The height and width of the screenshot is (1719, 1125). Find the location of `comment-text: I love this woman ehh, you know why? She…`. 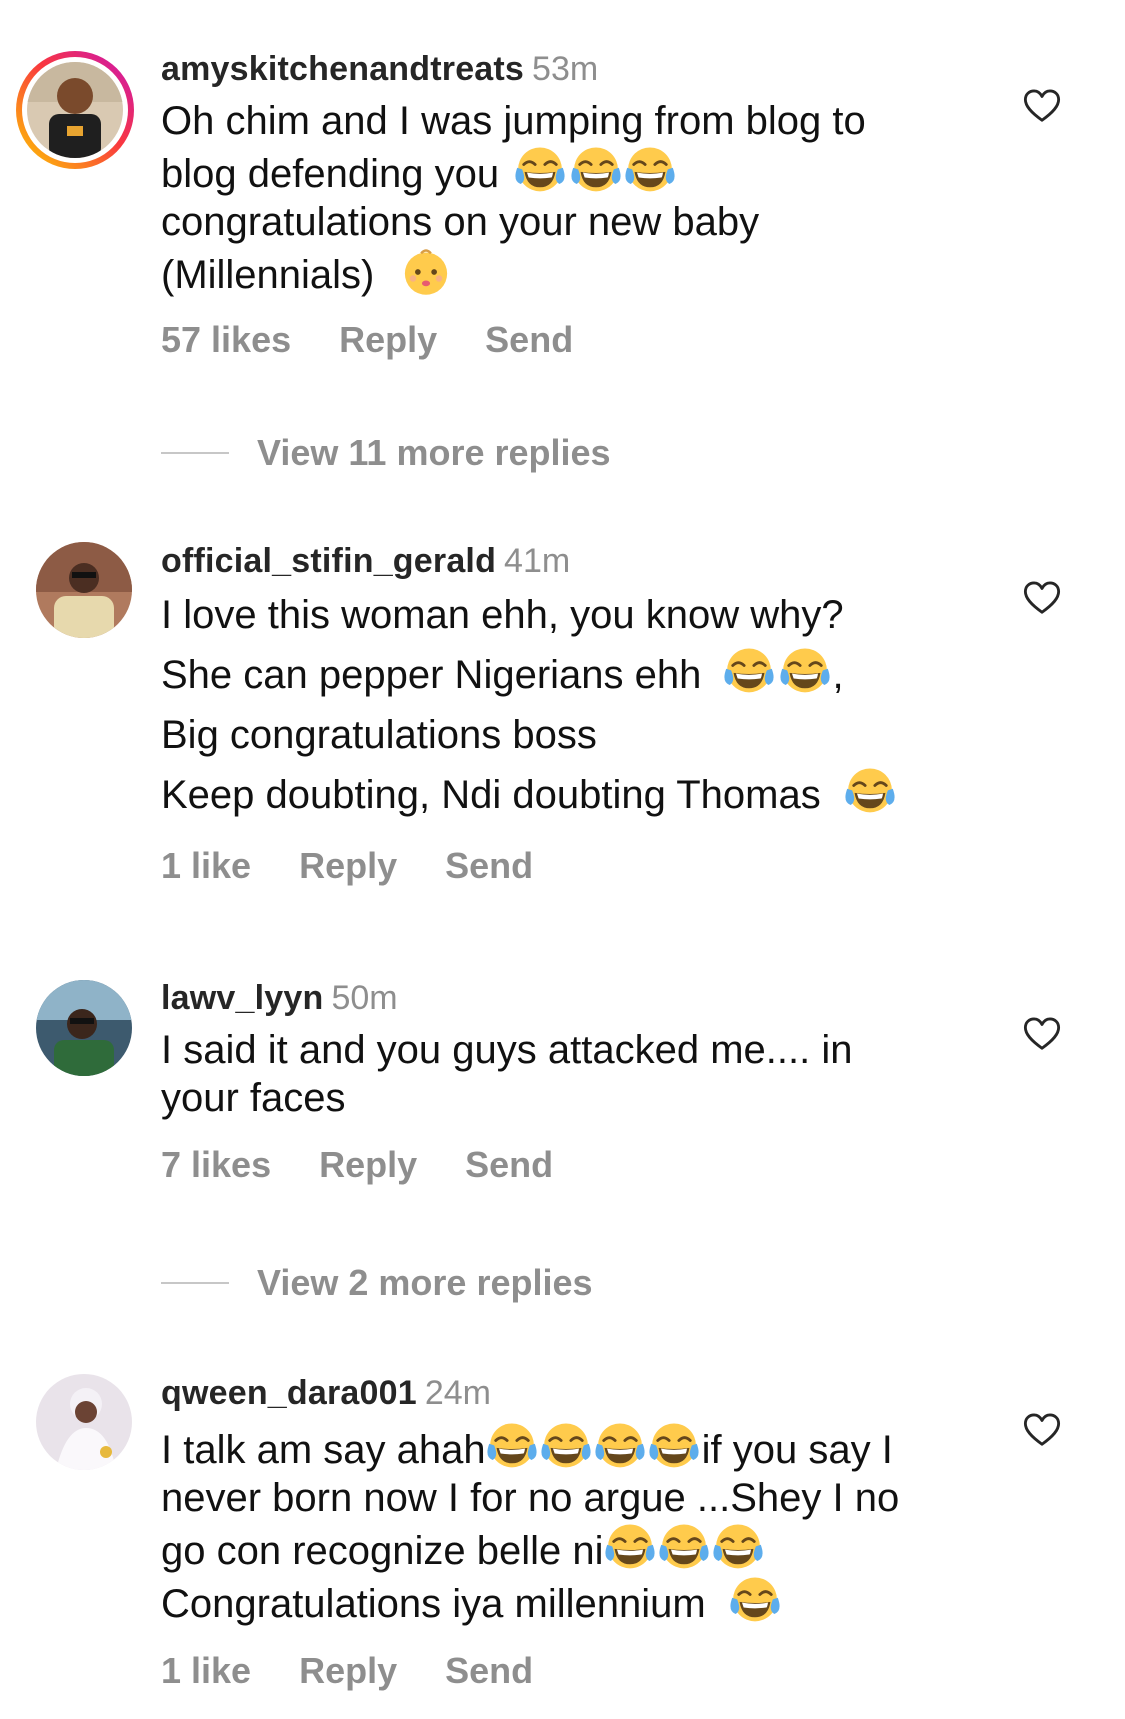

comment-text: I love this woman ehh, you know why? She… is located at coordinates (571, 705).